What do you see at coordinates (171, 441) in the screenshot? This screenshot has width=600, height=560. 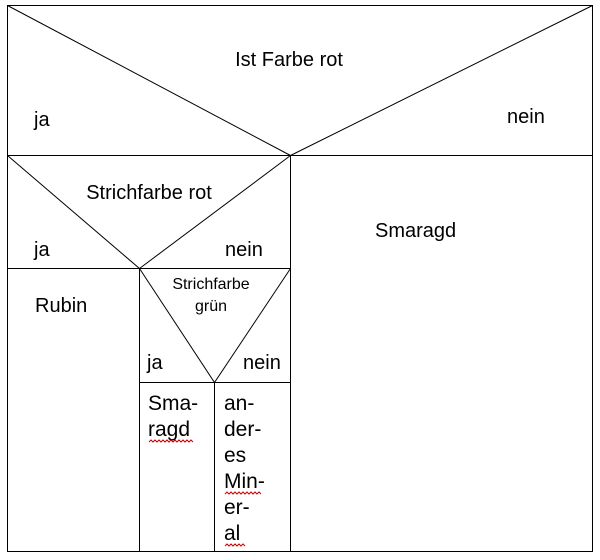 I see `spellcheck-underline-ragd` at bounding box center [171, 441].